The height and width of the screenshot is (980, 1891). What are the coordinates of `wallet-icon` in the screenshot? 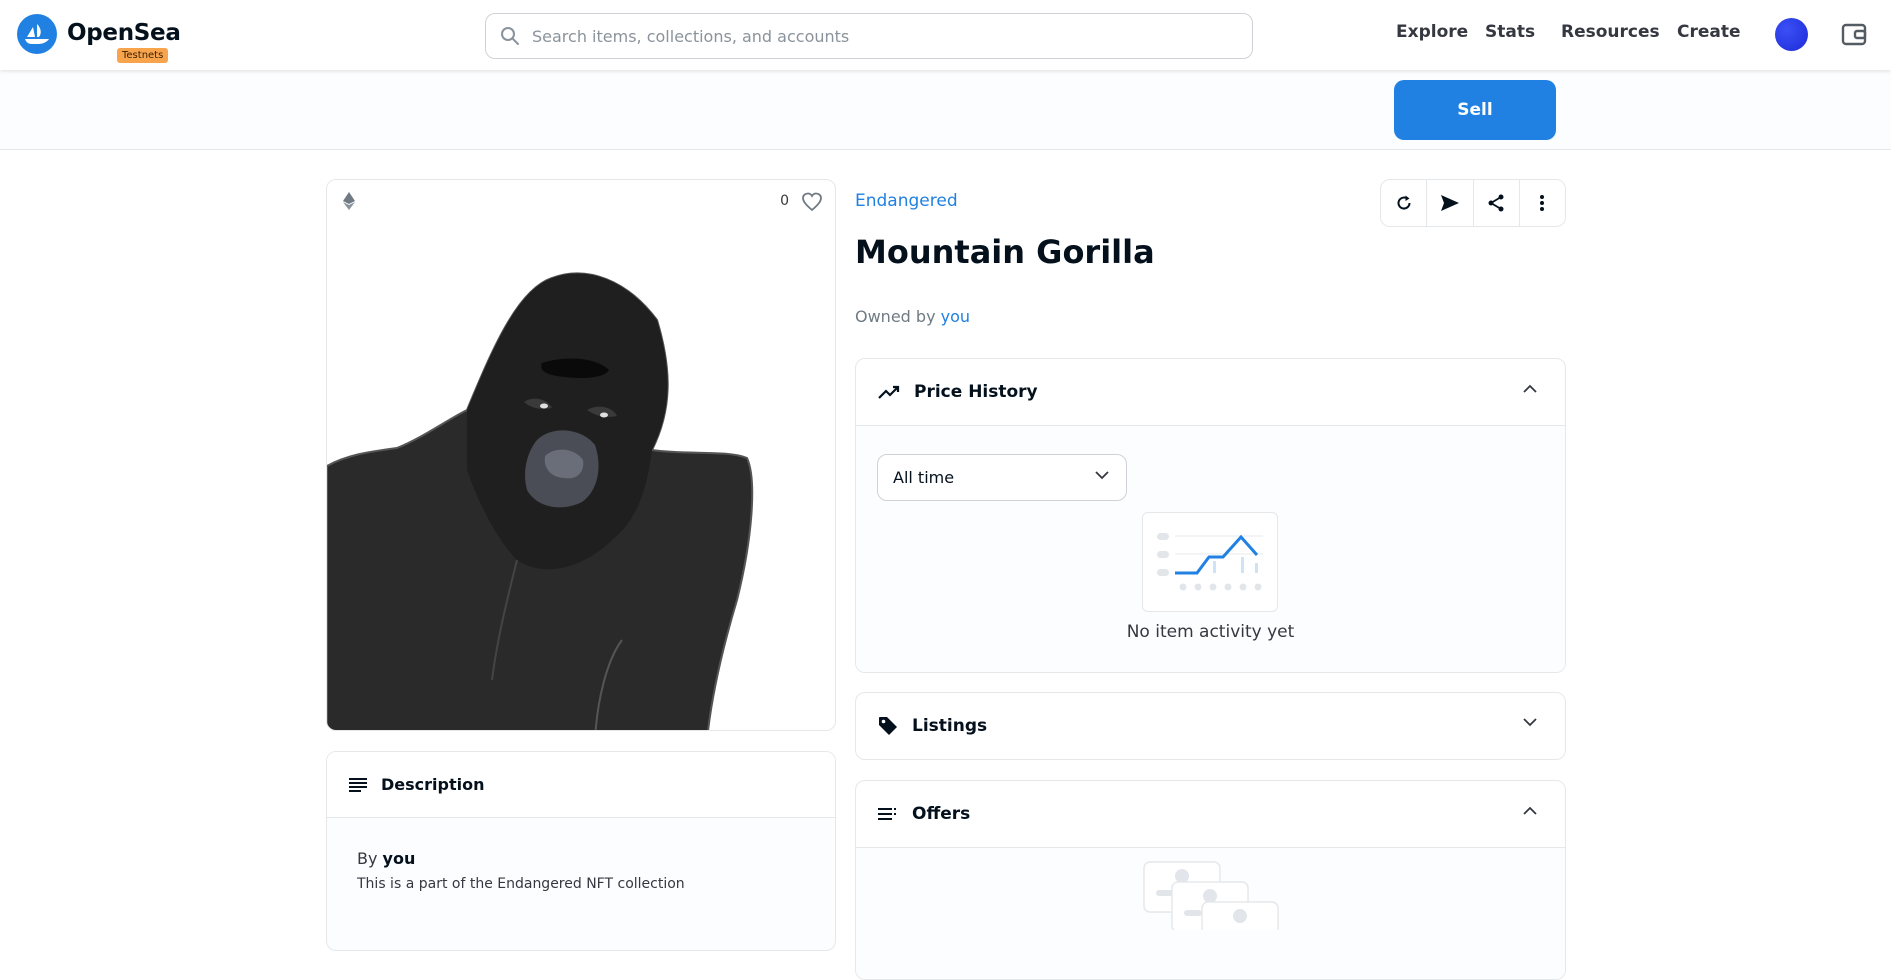 It's located at (1854, 34).